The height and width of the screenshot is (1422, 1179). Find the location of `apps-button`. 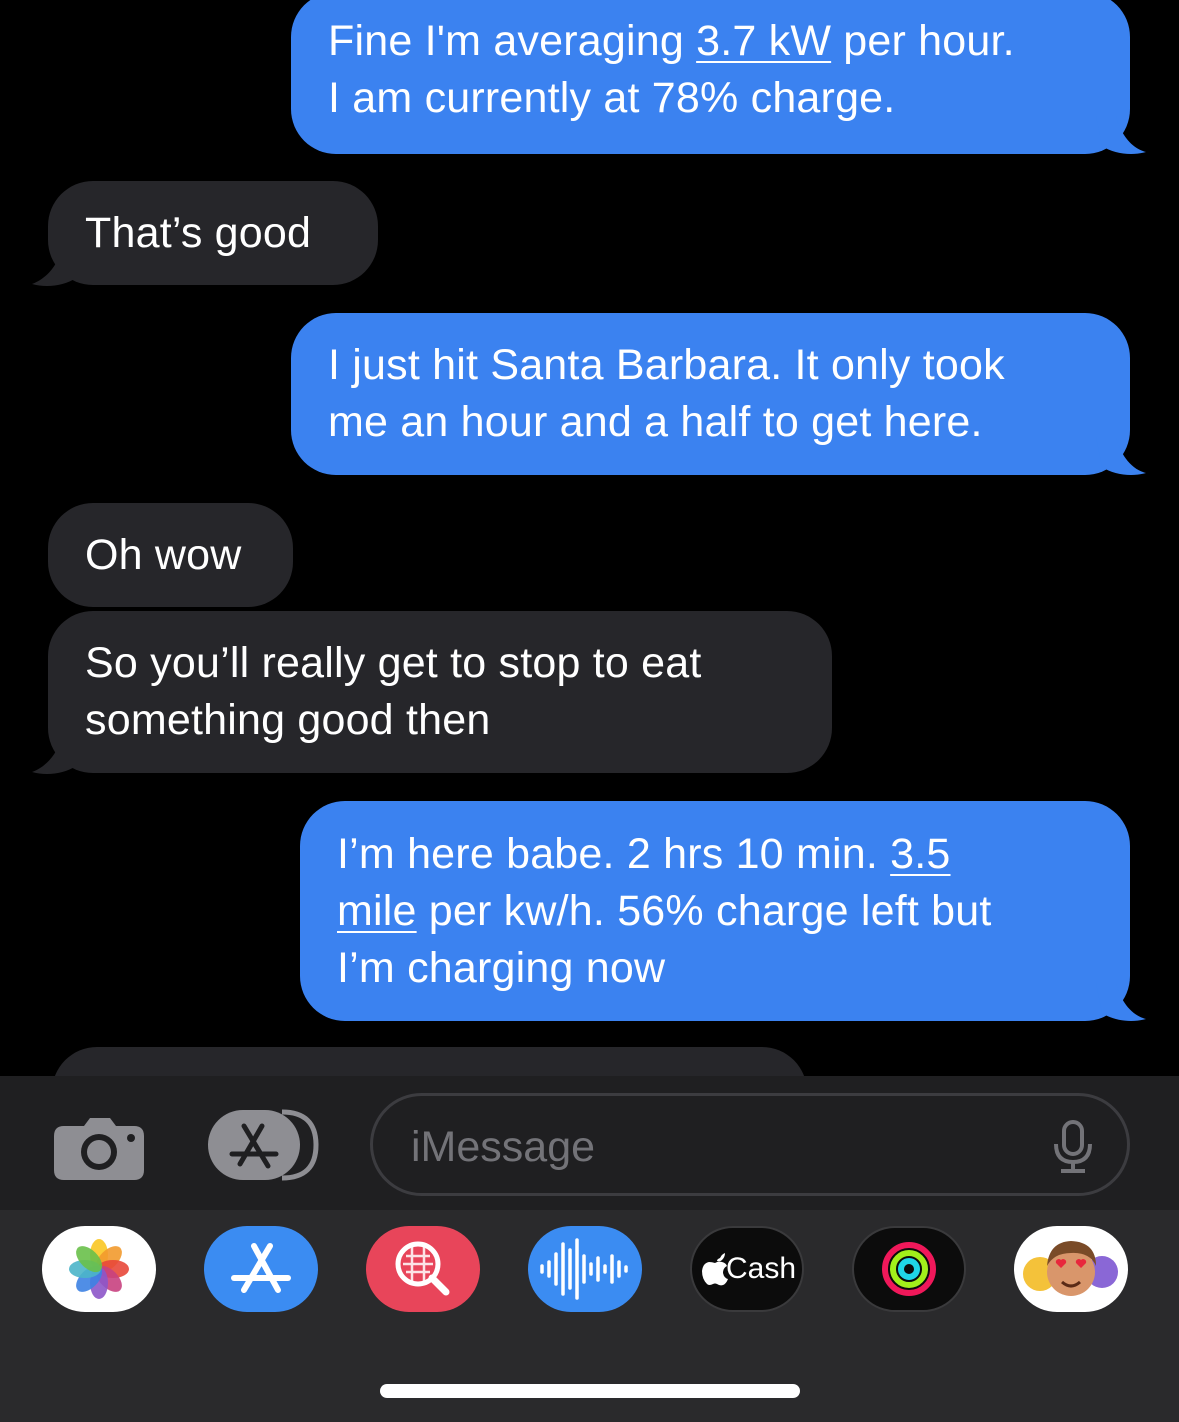

apps-button is located at coordinates (264, 1145).